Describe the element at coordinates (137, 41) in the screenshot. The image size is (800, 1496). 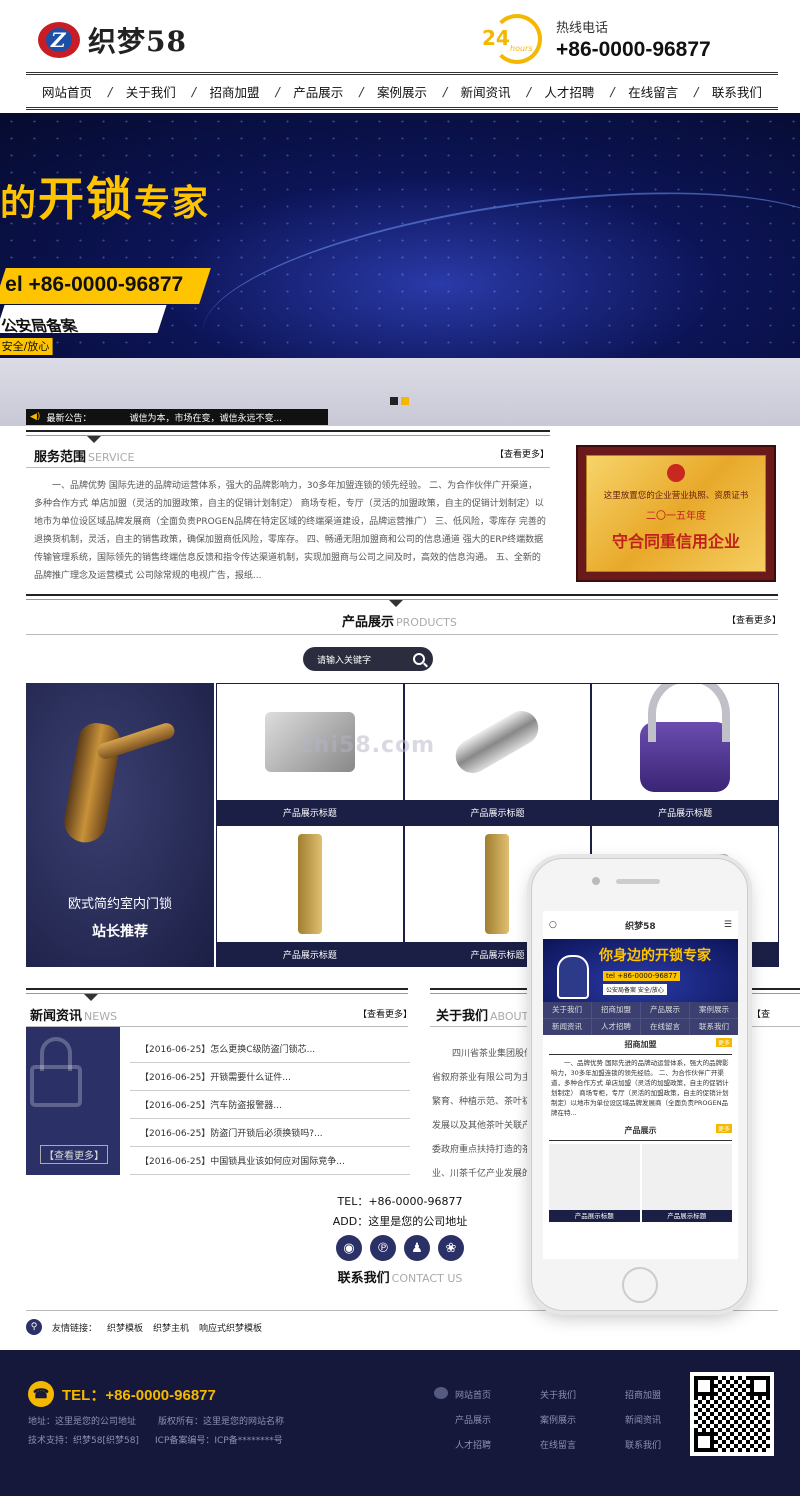
I see `logo-text: 织梦58` at that location.